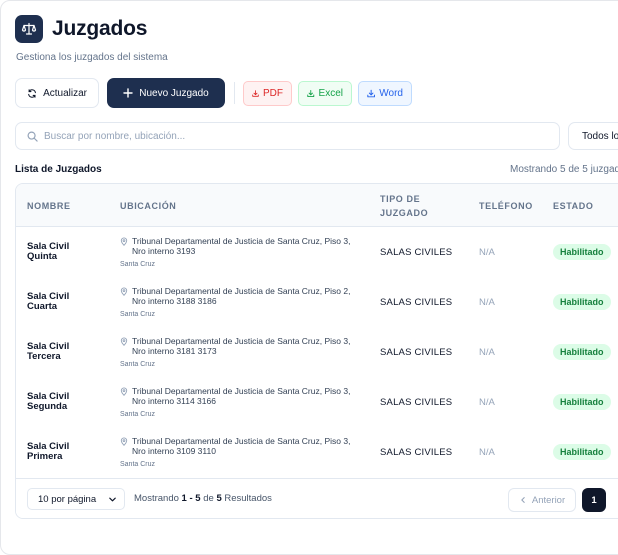 The image size is (618, 555). I want to click on word-label: Word, so click(391, 93).